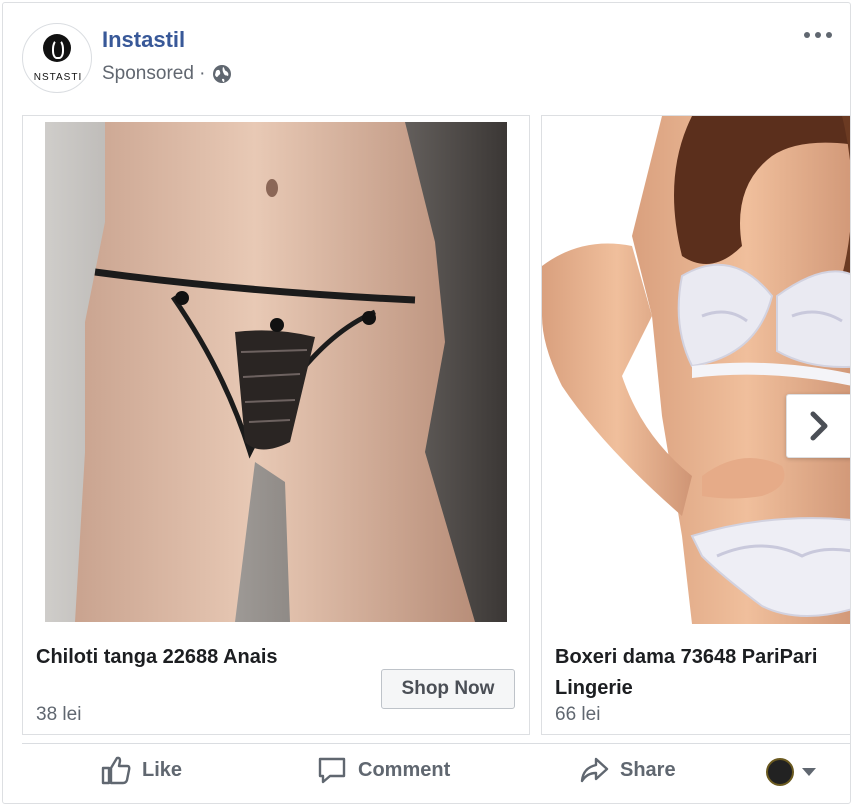 The height and width of the screenshot is (806, 853). Describe the element at coordinates (162, 769) in the screenshot. I see `like-label: Like` at that location.